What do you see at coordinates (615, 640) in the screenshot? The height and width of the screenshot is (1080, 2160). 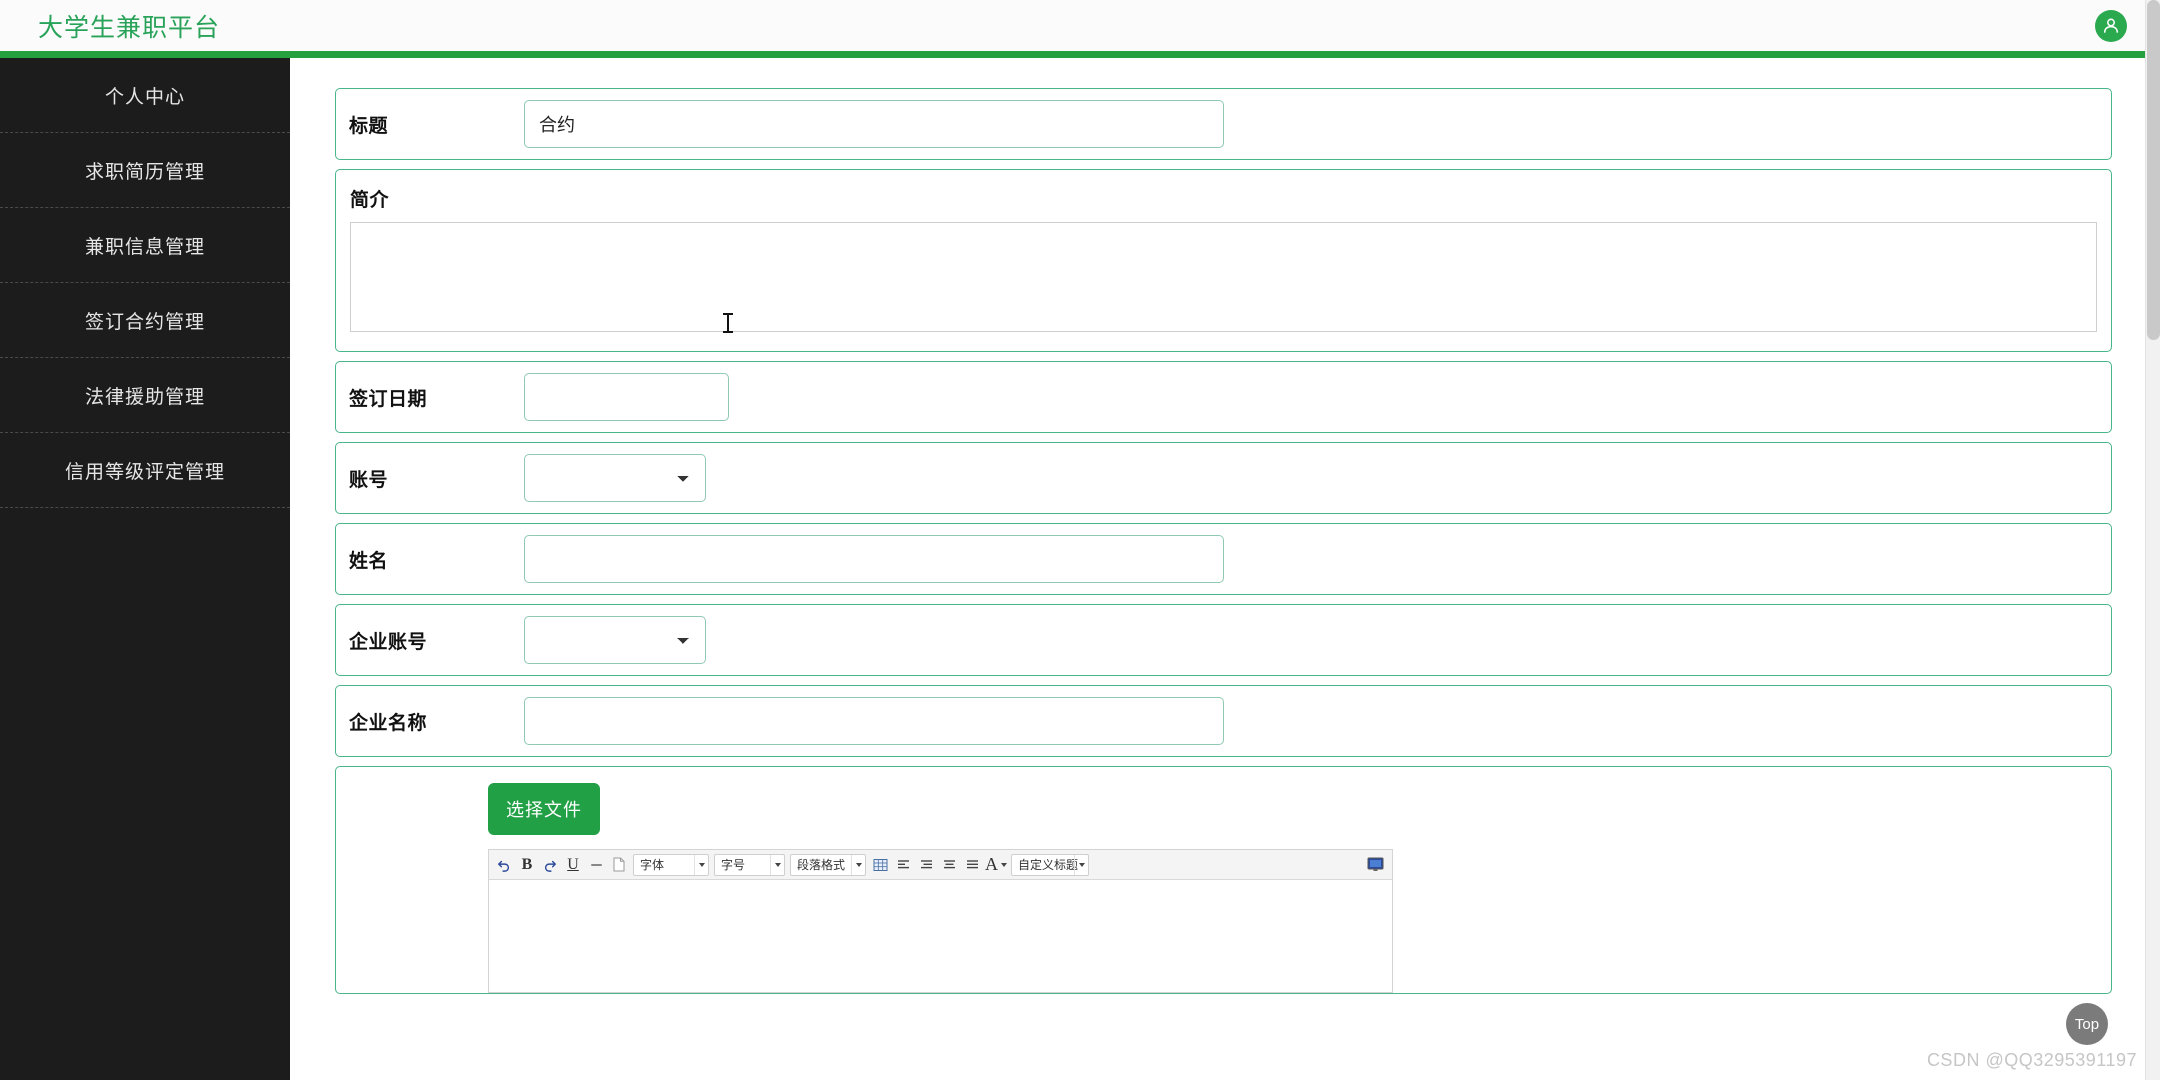 I see `company-account-select` at bounding box center [615, 640].